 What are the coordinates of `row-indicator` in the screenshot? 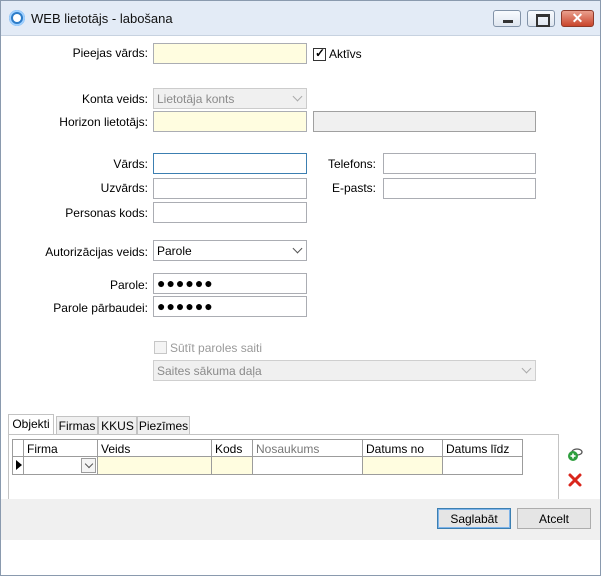 It's located at (18, 466).